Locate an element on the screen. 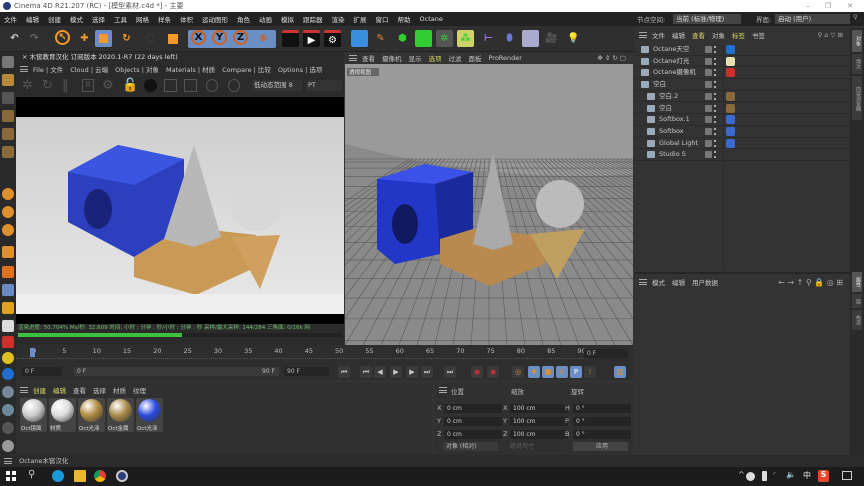 The image size is (864, 486). mat-menu-edit: 编辑 is located at coordinates (59, 390).